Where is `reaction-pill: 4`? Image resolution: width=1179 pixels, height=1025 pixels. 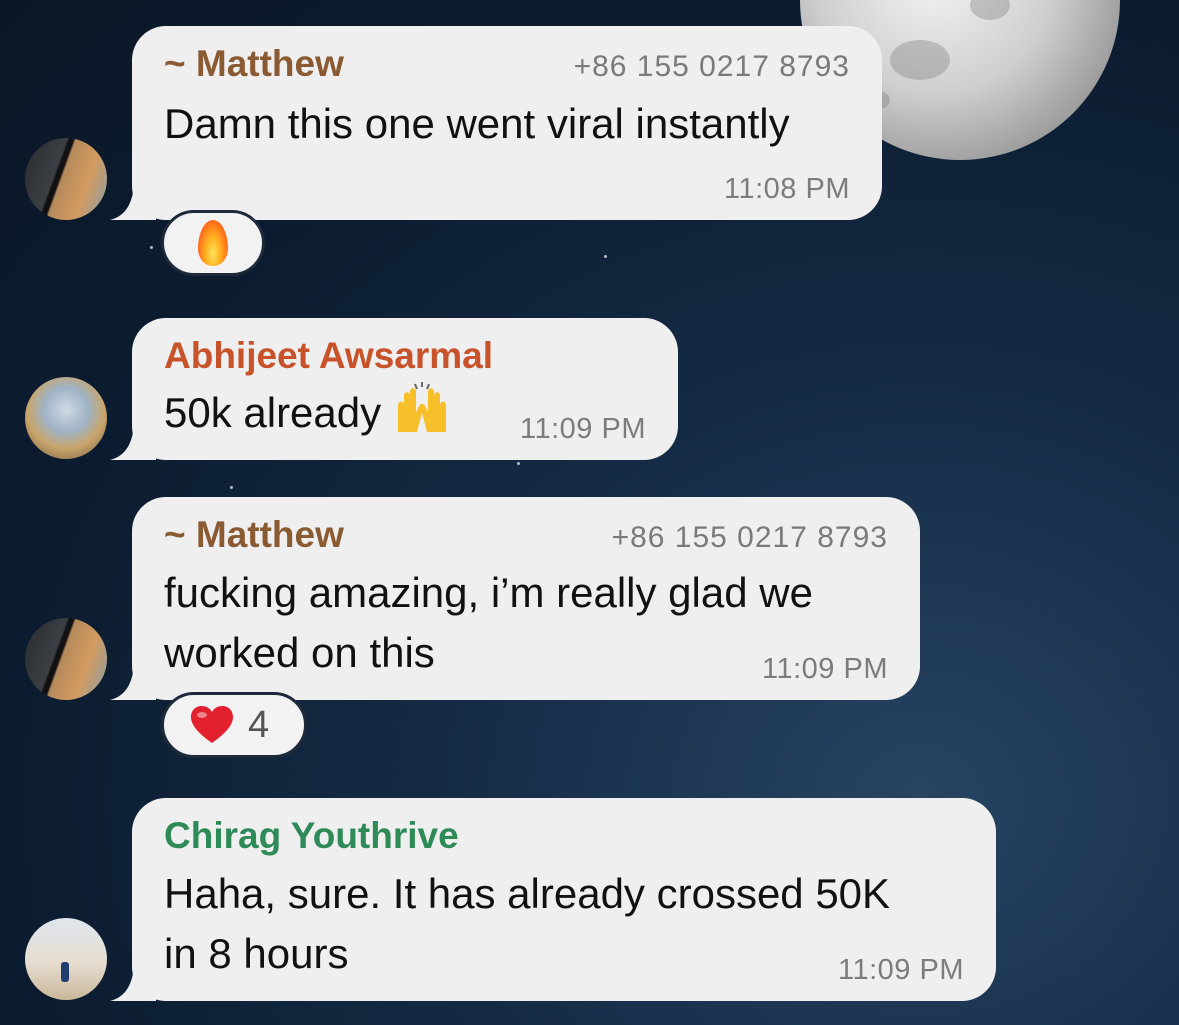 reaction-pill: 4 is located at coordinates (234, 725).